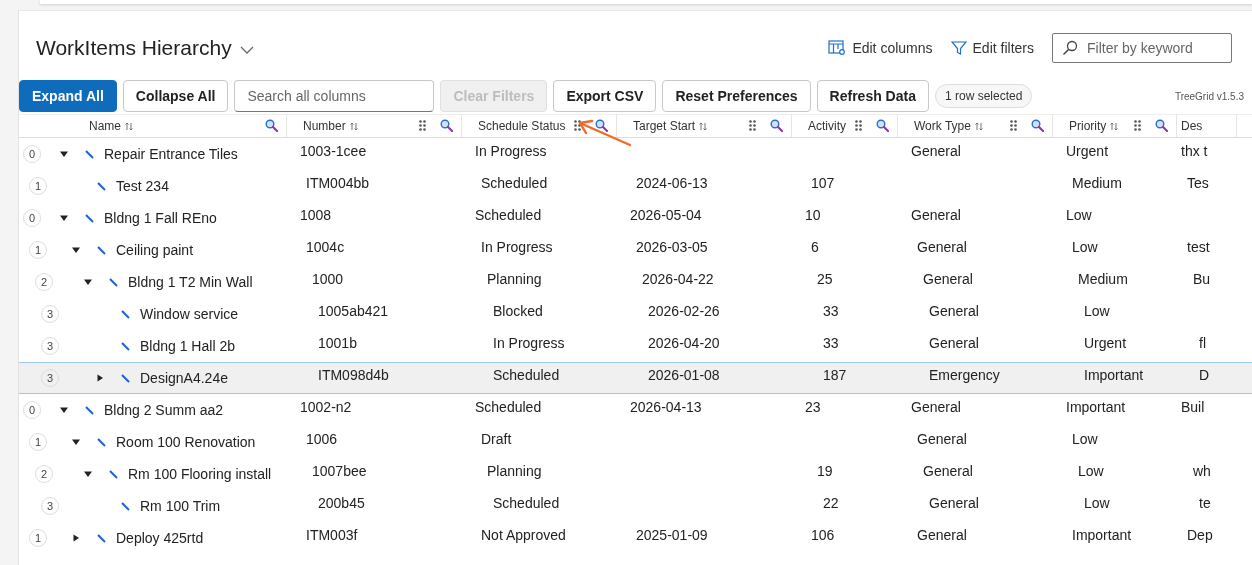  Describe the element at coordinates (684, 343) in the screenshot. I see `table-cell: 2026-04-20` at that location.